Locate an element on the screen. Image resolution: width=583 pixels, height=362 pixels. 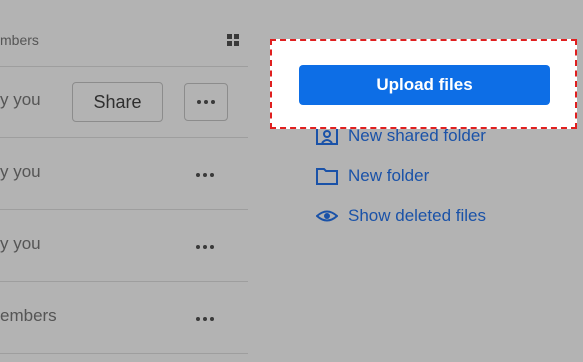
share-button: Share is located at coordinates (117, 102).